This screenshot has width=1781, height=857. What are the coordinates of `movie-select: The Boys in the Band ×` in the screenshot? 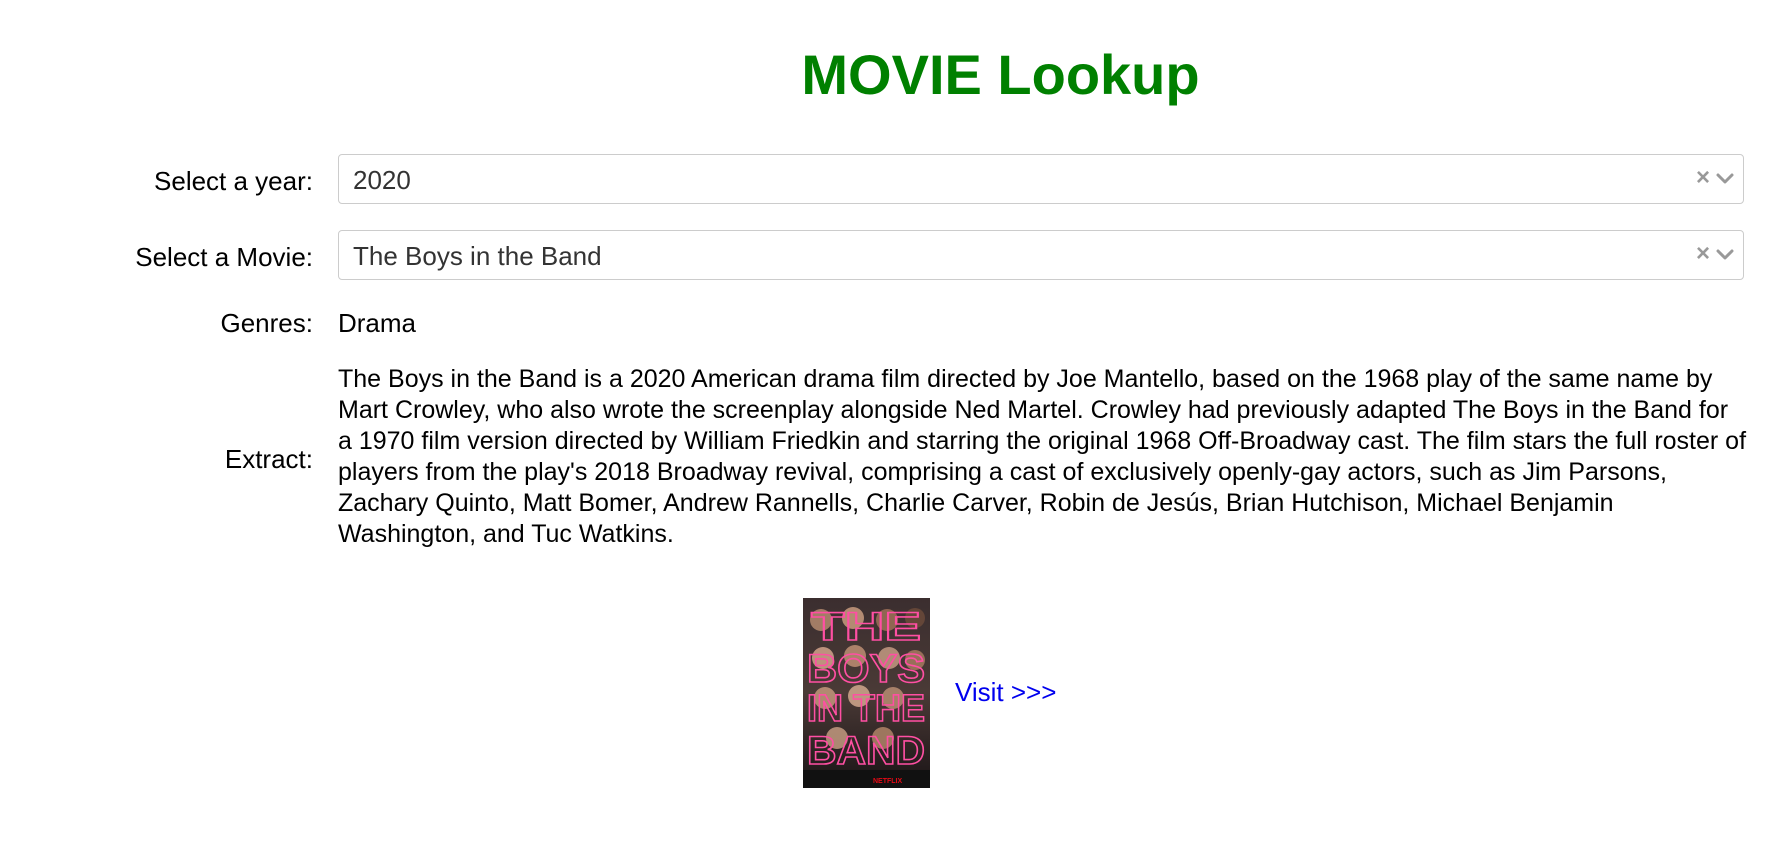 It's located at (1041, 255).